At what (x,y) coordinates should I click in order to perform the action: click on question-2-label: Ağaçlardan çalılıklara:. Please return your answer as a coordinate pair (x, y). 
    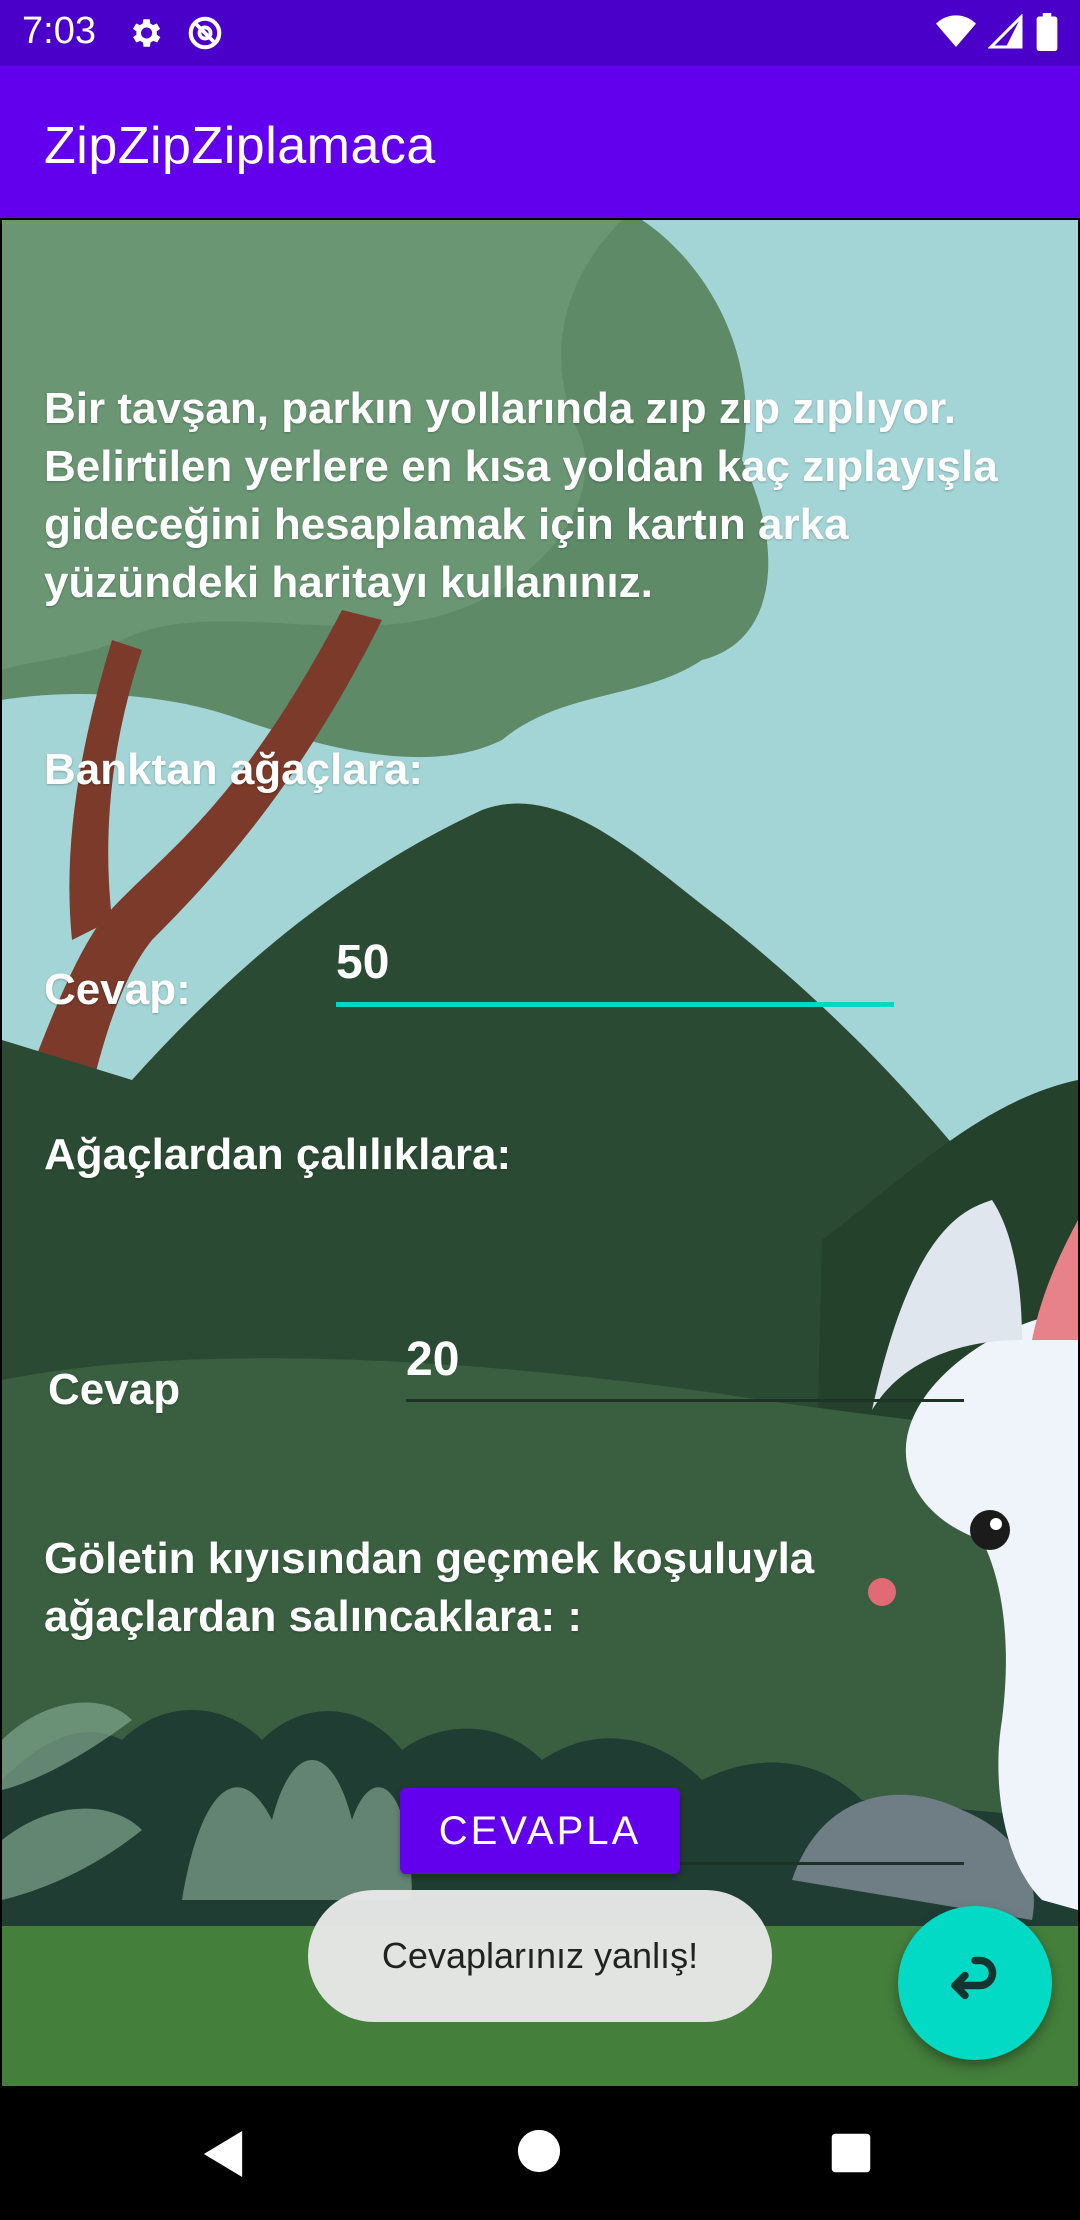
    Looking at the image, I should click on (278, 1154).